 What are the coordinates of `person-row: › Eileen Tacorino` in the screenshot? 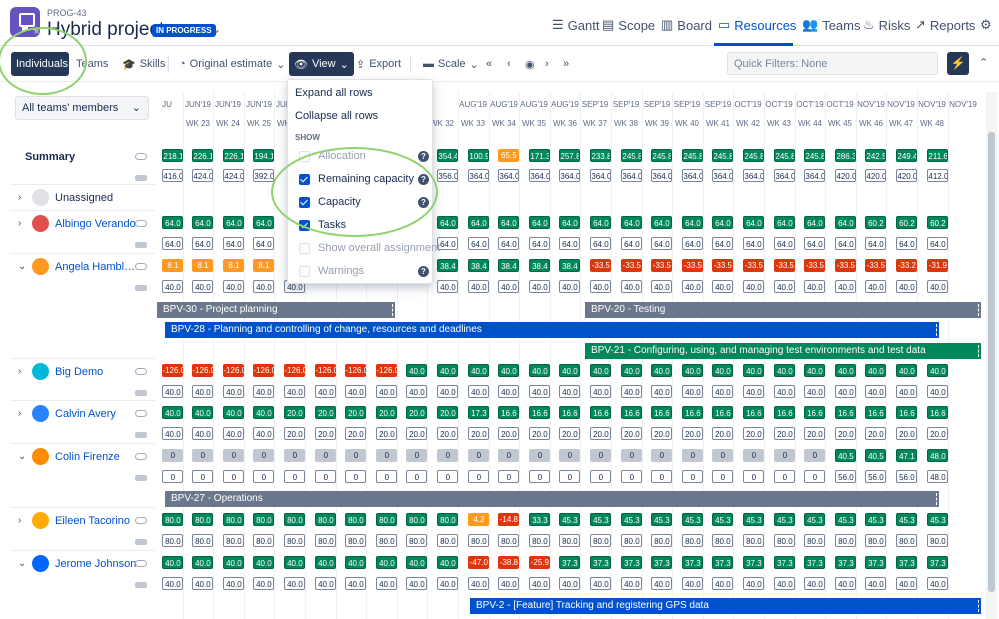 It's located at (74, 520).